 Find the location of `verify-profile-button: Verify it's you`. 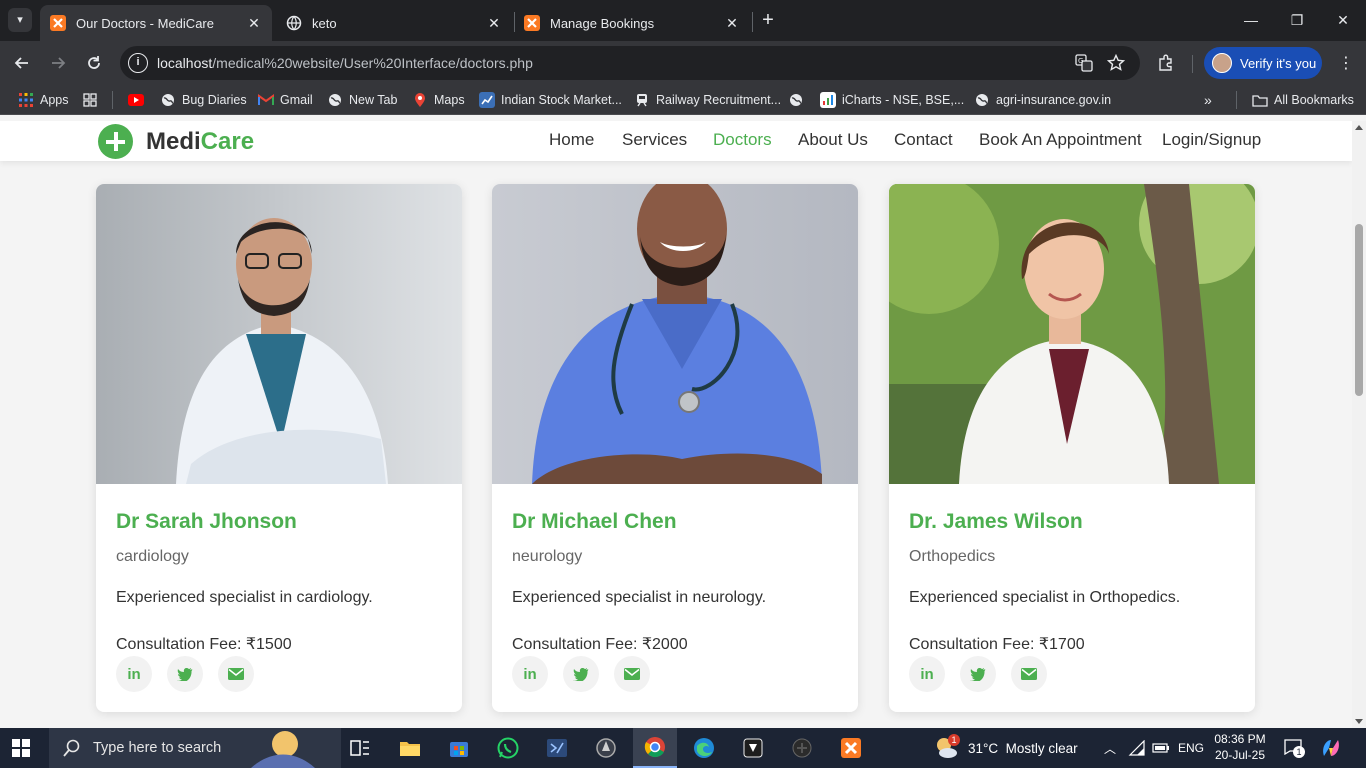

verify-profile-button: Verify it's you is located at coordinates (1263, 63).